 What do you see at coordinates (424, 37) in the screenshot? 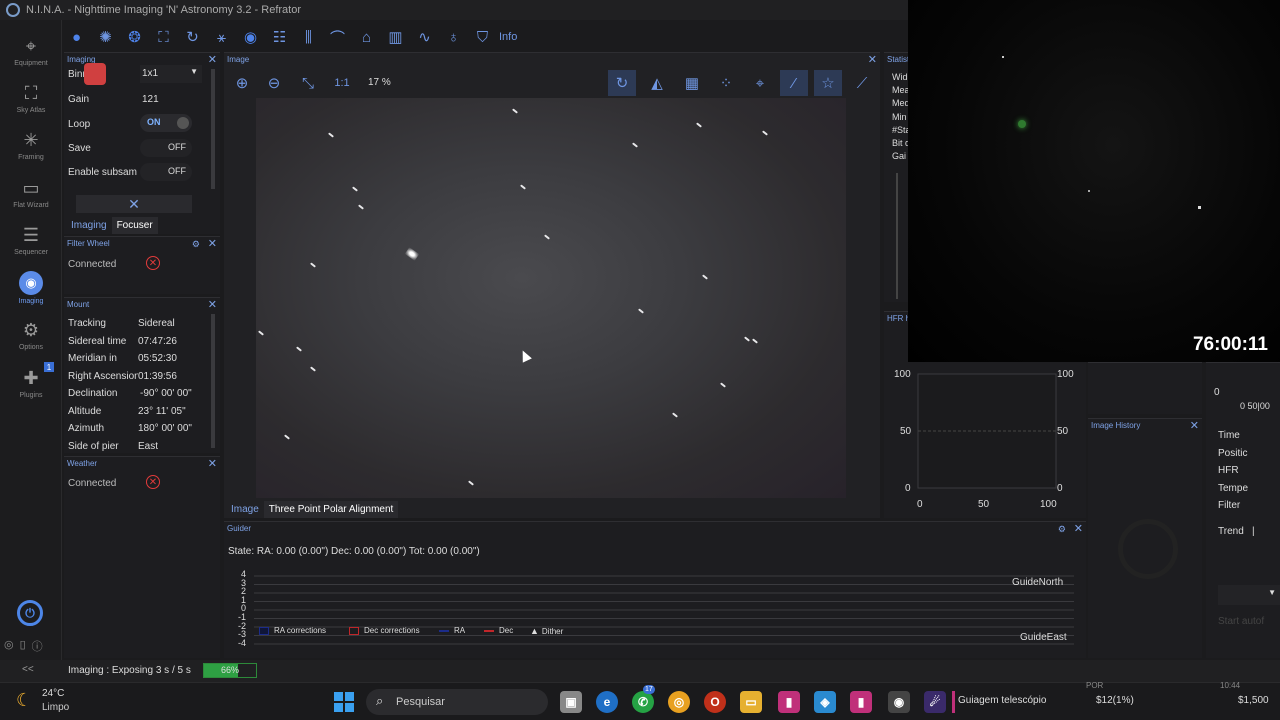
I see `hfr-graph-icon: ∿` at bounding box center [424, 37].